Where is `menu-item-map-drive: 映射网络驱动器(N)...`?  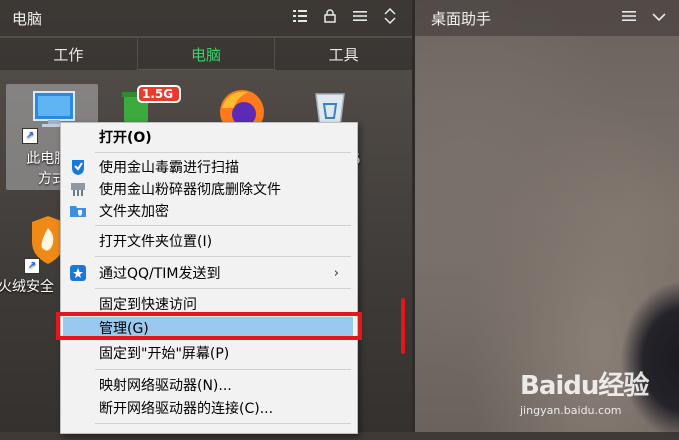 menu-item-map-drive: 映射网络驱动器(N)... is located at coordinates (208, 385).